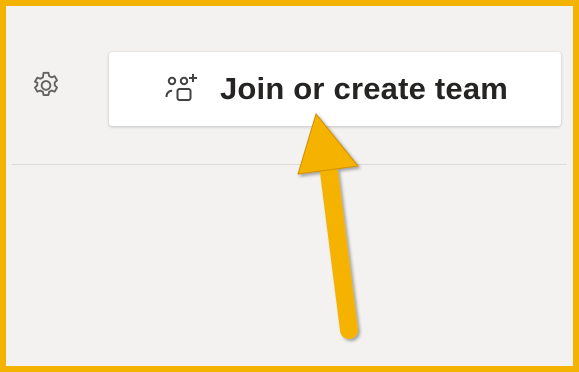 This screenshot has width=579, height=372. I want to click on settings-button, so click(46, 86).